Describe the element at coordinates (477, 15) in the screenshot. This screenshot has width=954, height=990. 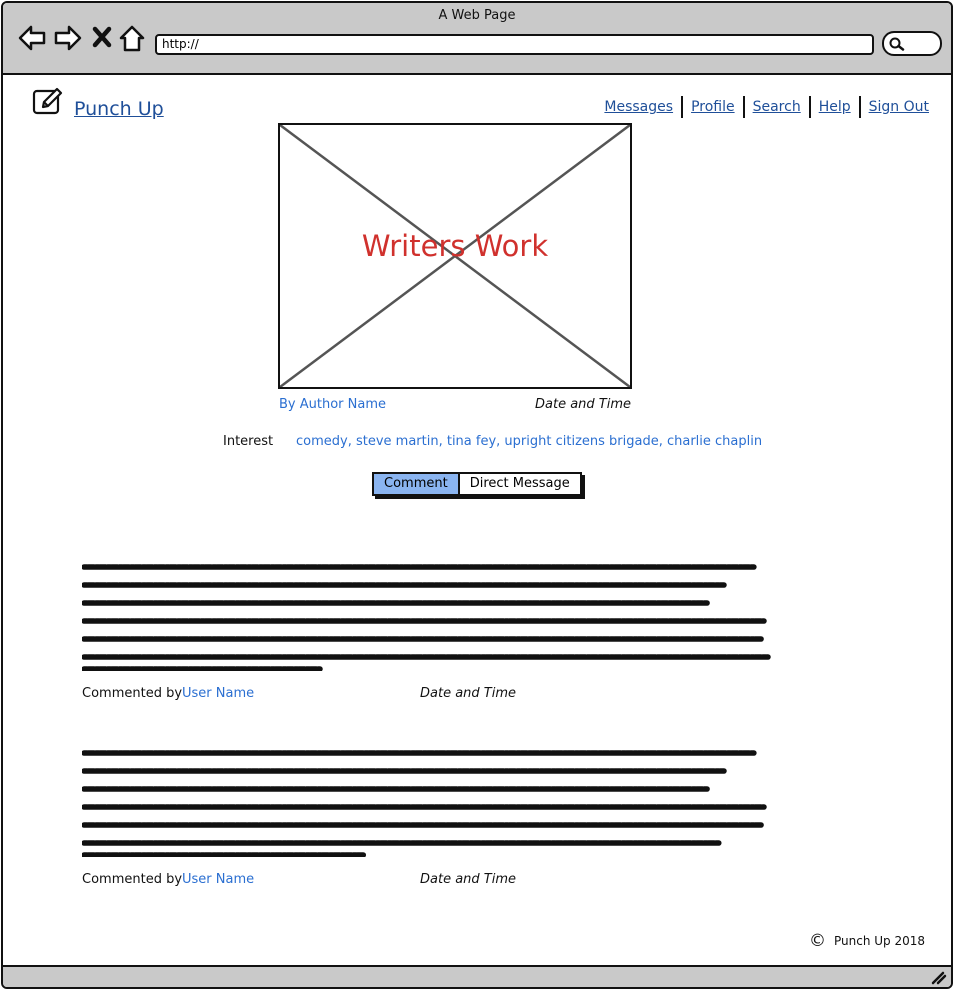
I see `window-title: A Web Page` at that location.